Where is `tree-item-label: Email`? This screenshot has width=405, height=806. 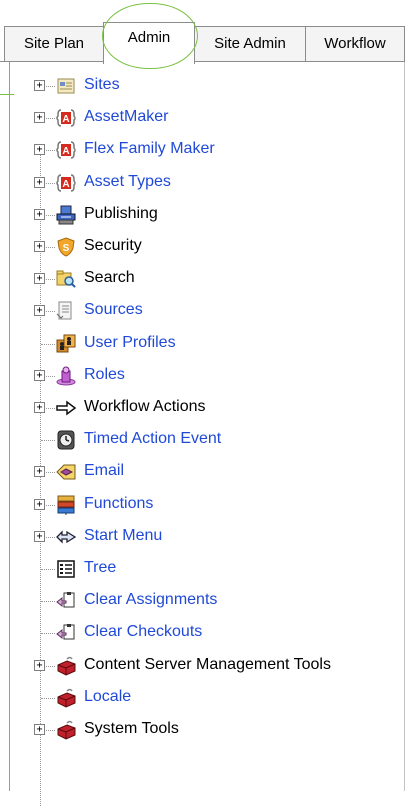
tree-item-label: Email is located at coordinates (104, 471).